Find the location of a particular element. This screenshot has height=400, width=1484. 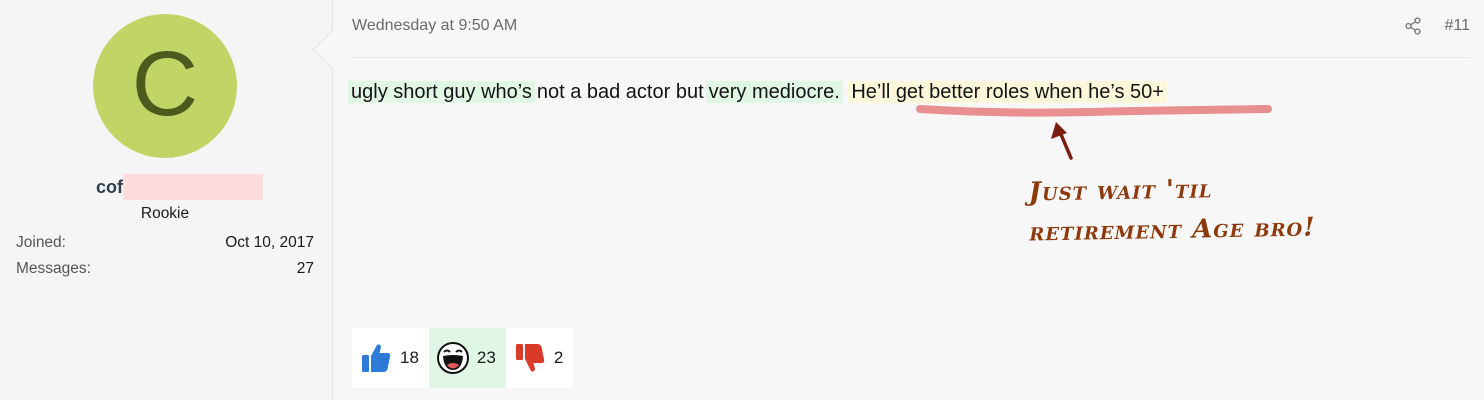

avatar: C is located at coordinates (165, 86).